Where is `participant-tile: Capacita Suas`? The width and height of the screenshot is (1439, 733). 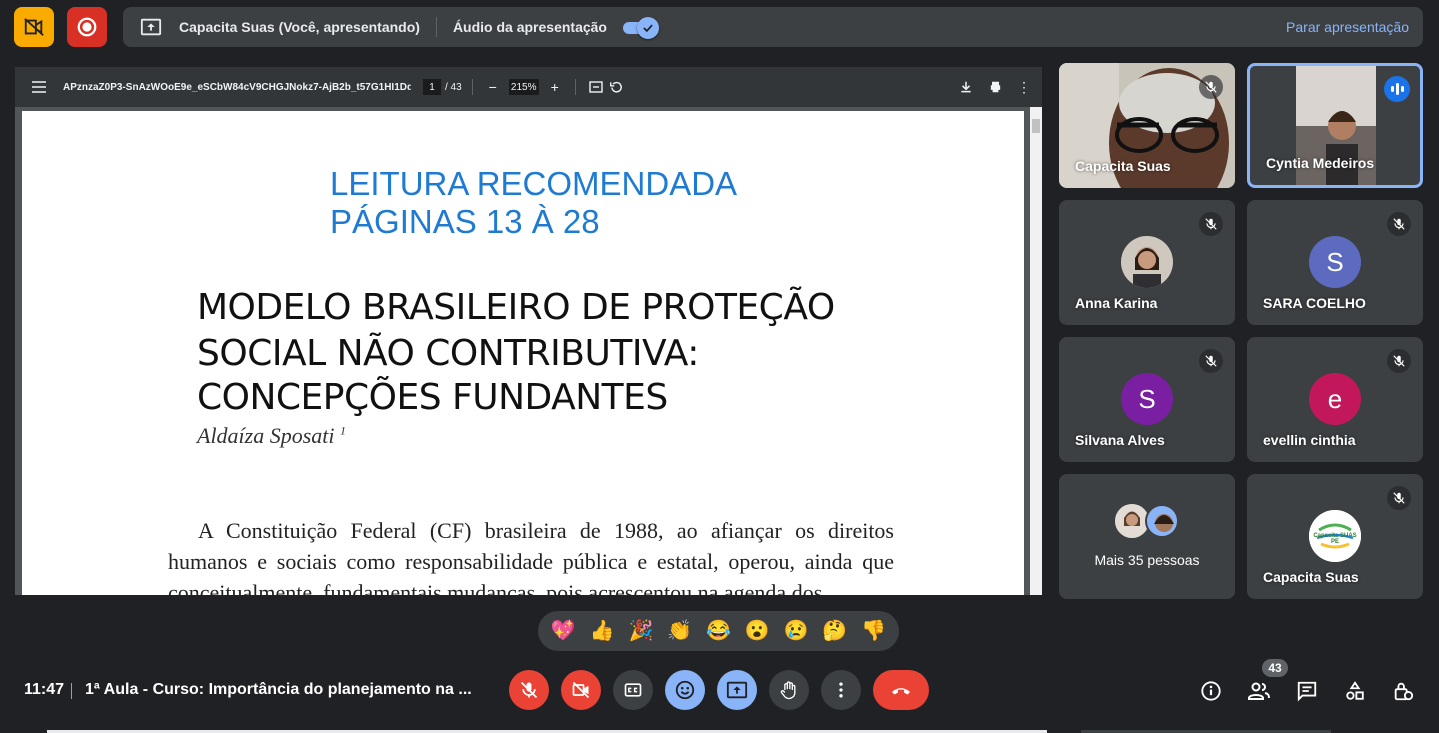
participant-tile: Capacita Suas is located at coordinates (1147, 125).